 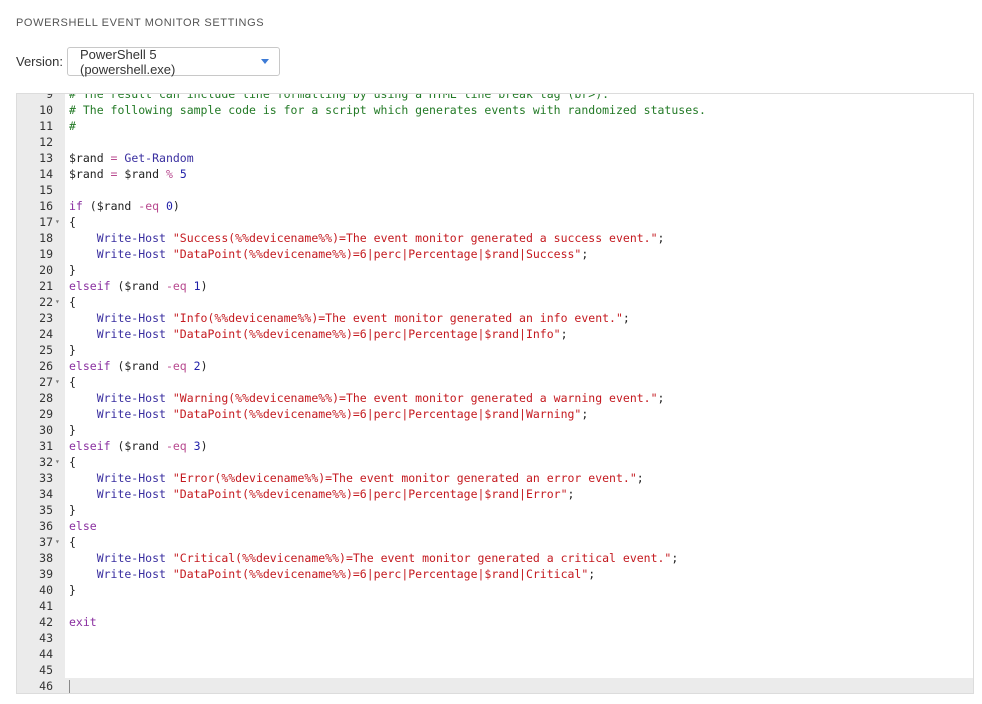 I want to click on version-row: Version: PowerShell 5 (powershell.exe), so click(x=148, y=61).